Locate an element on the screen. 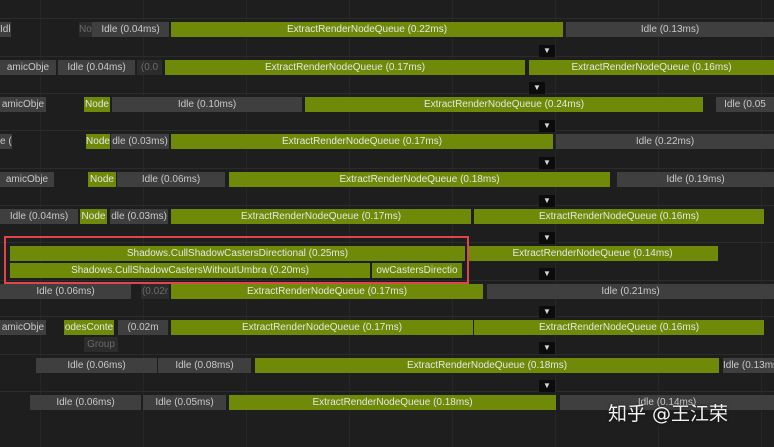  idle-block: Idle (0.10ms) is located at coordinates (207, 104).